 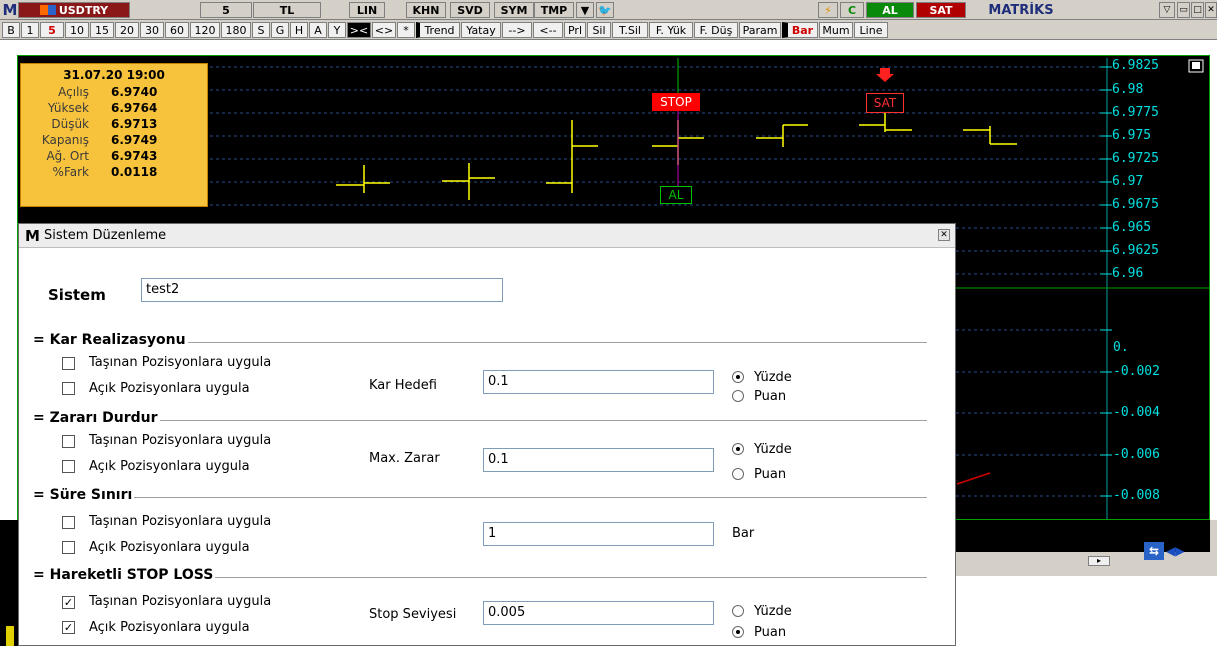 What do you see at coordinates (68, 466) in the screenshot?
I see `stop-loss-open-checkbox` at bounding box center [68, 466].